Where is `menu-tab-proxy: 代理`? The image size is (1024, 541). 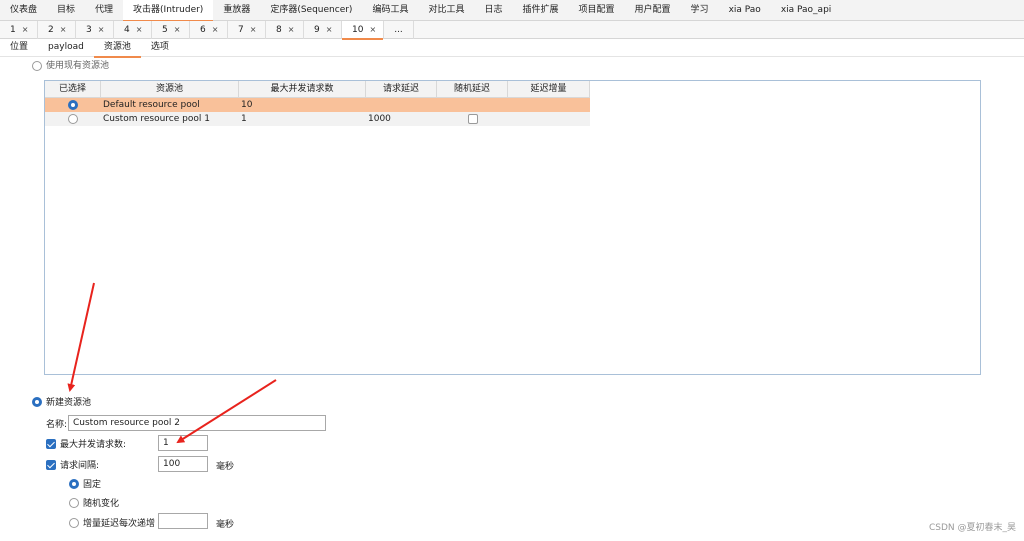 menu-tab-proxy: 代理 is located at coordinates (104, 10).